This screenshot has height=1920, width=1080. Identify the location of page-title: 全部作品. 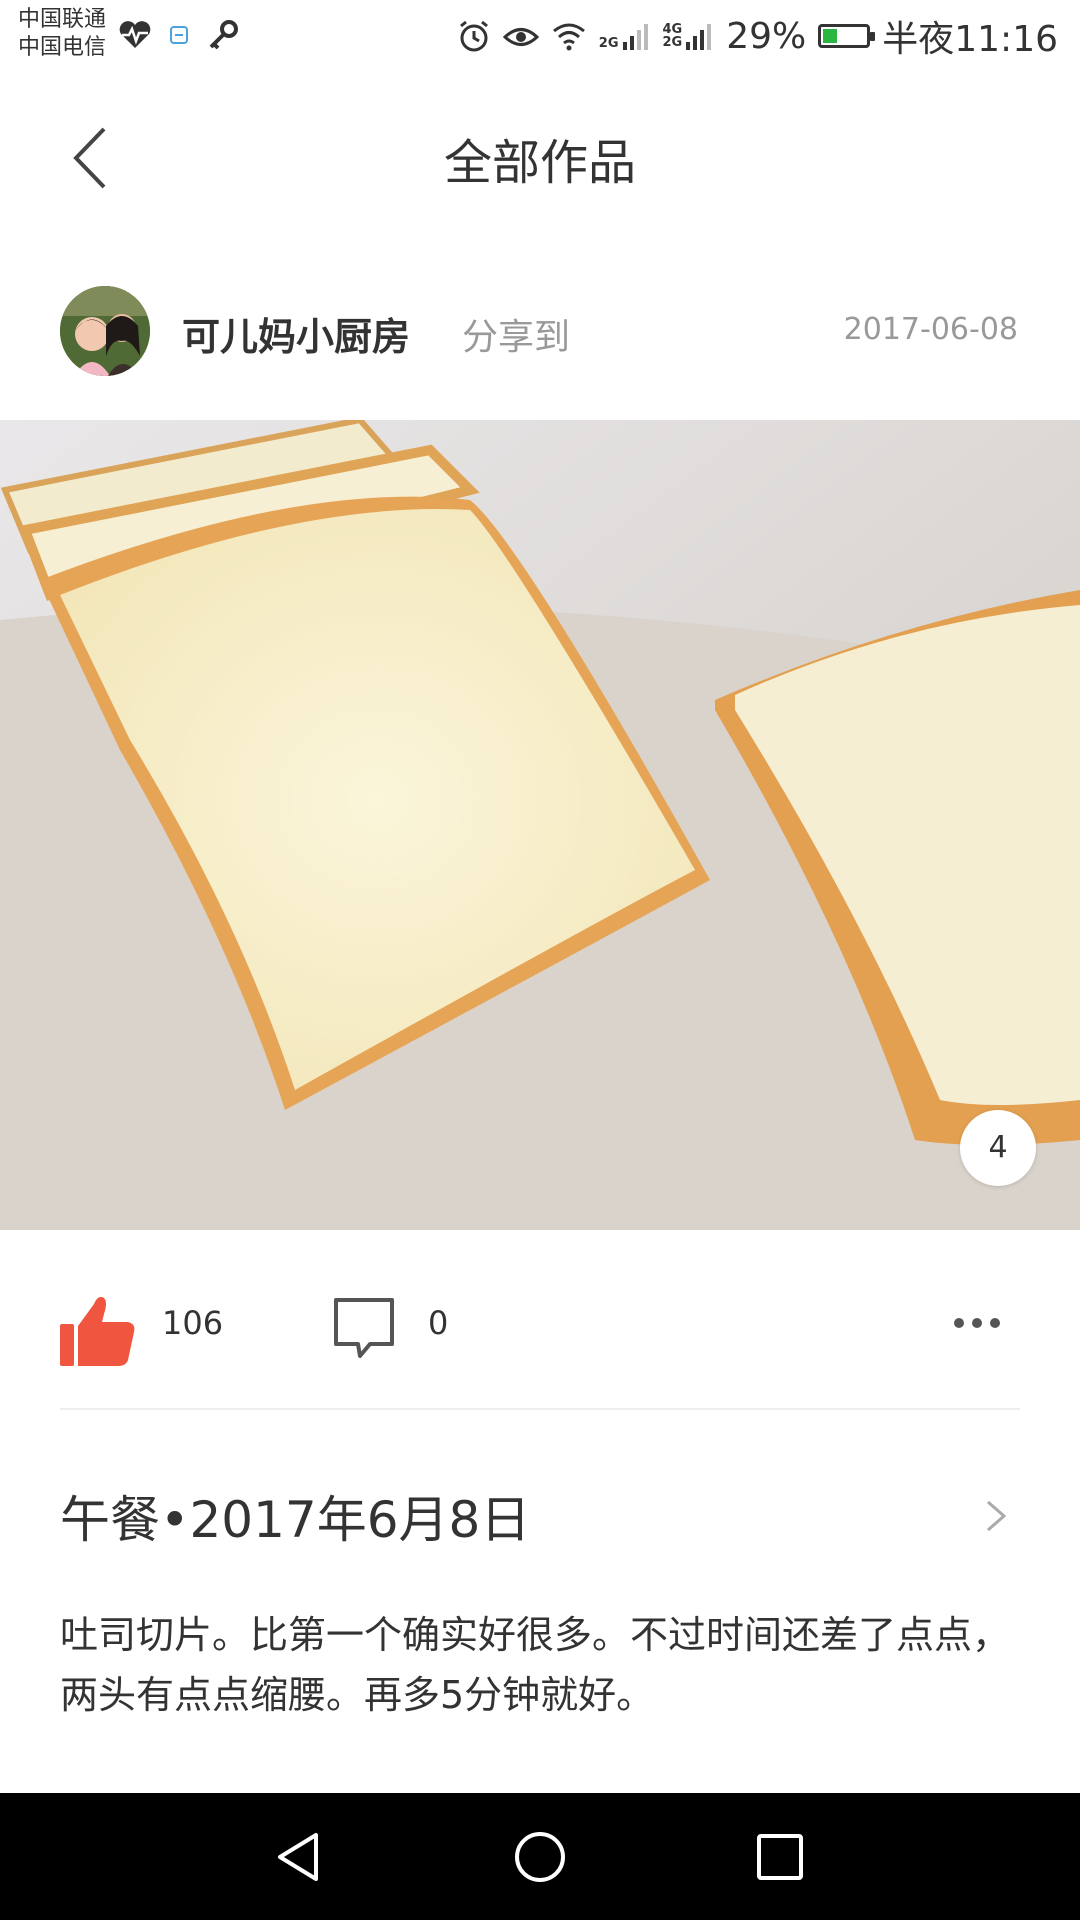
(539, 163).